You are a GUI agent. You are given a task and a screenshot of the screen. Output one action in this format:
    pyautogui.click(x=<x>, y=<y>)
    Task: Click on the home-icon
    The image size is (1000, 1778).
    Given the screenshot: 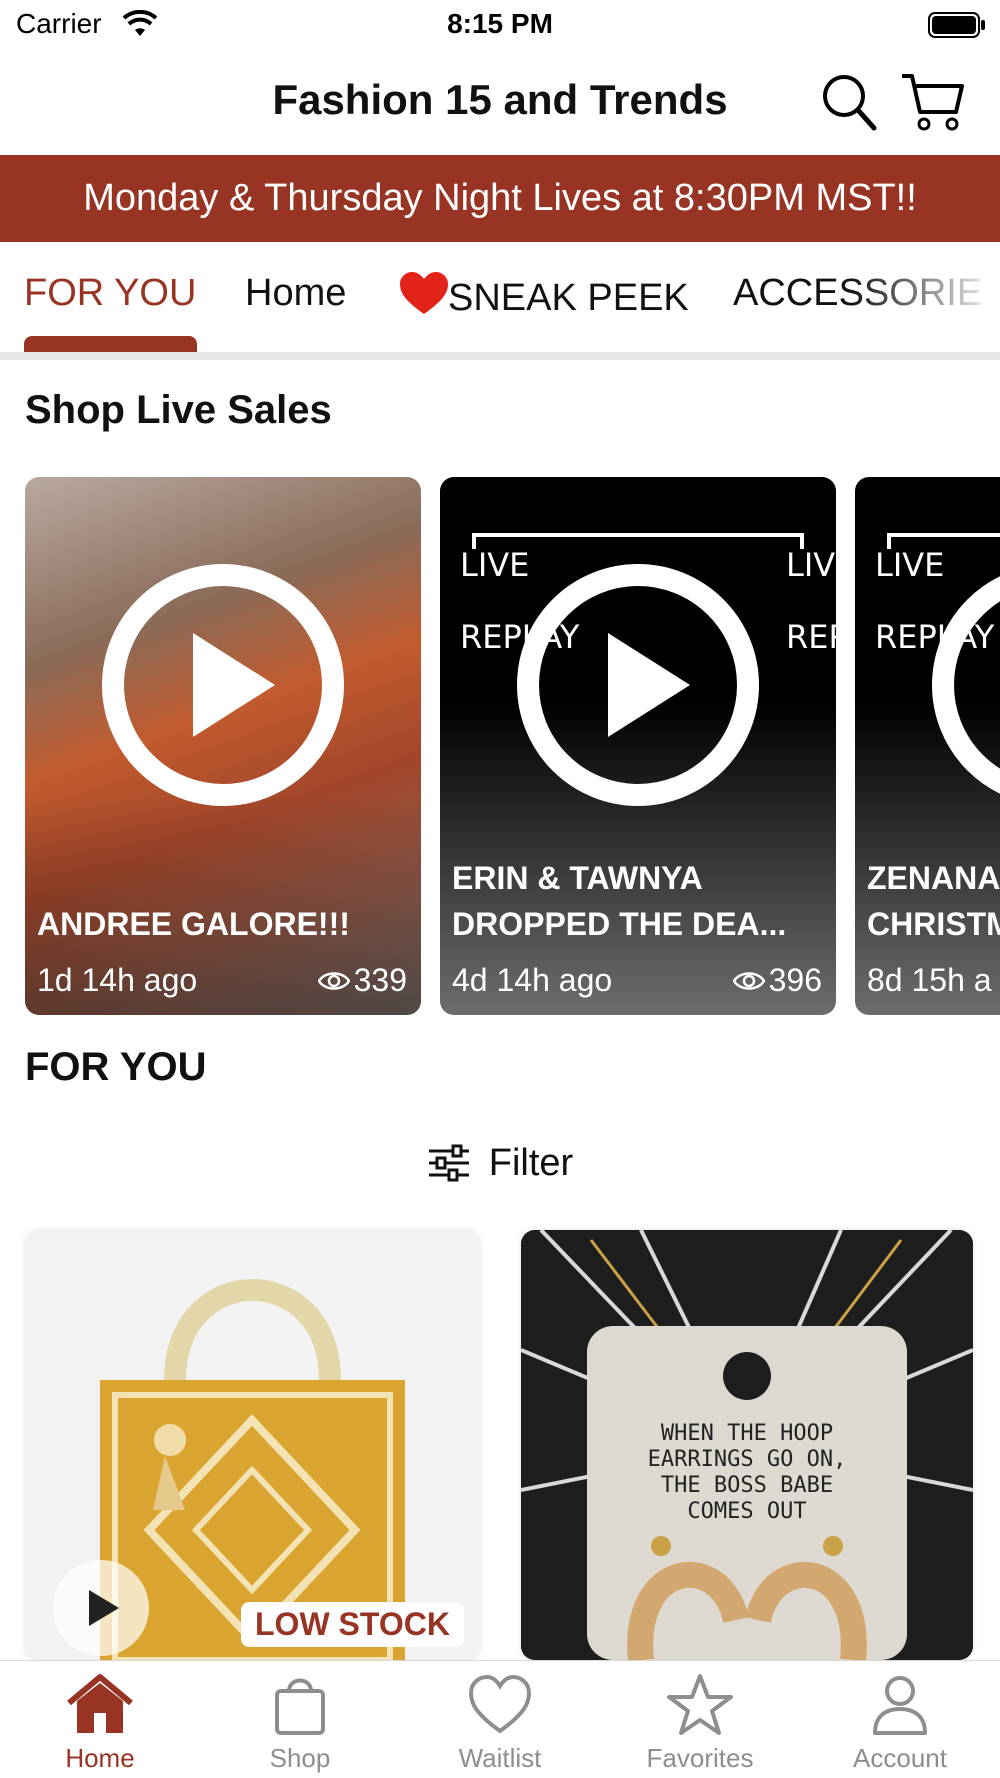 What is the action you would take?
    pyautogui.click(x=100, y=1703)
    